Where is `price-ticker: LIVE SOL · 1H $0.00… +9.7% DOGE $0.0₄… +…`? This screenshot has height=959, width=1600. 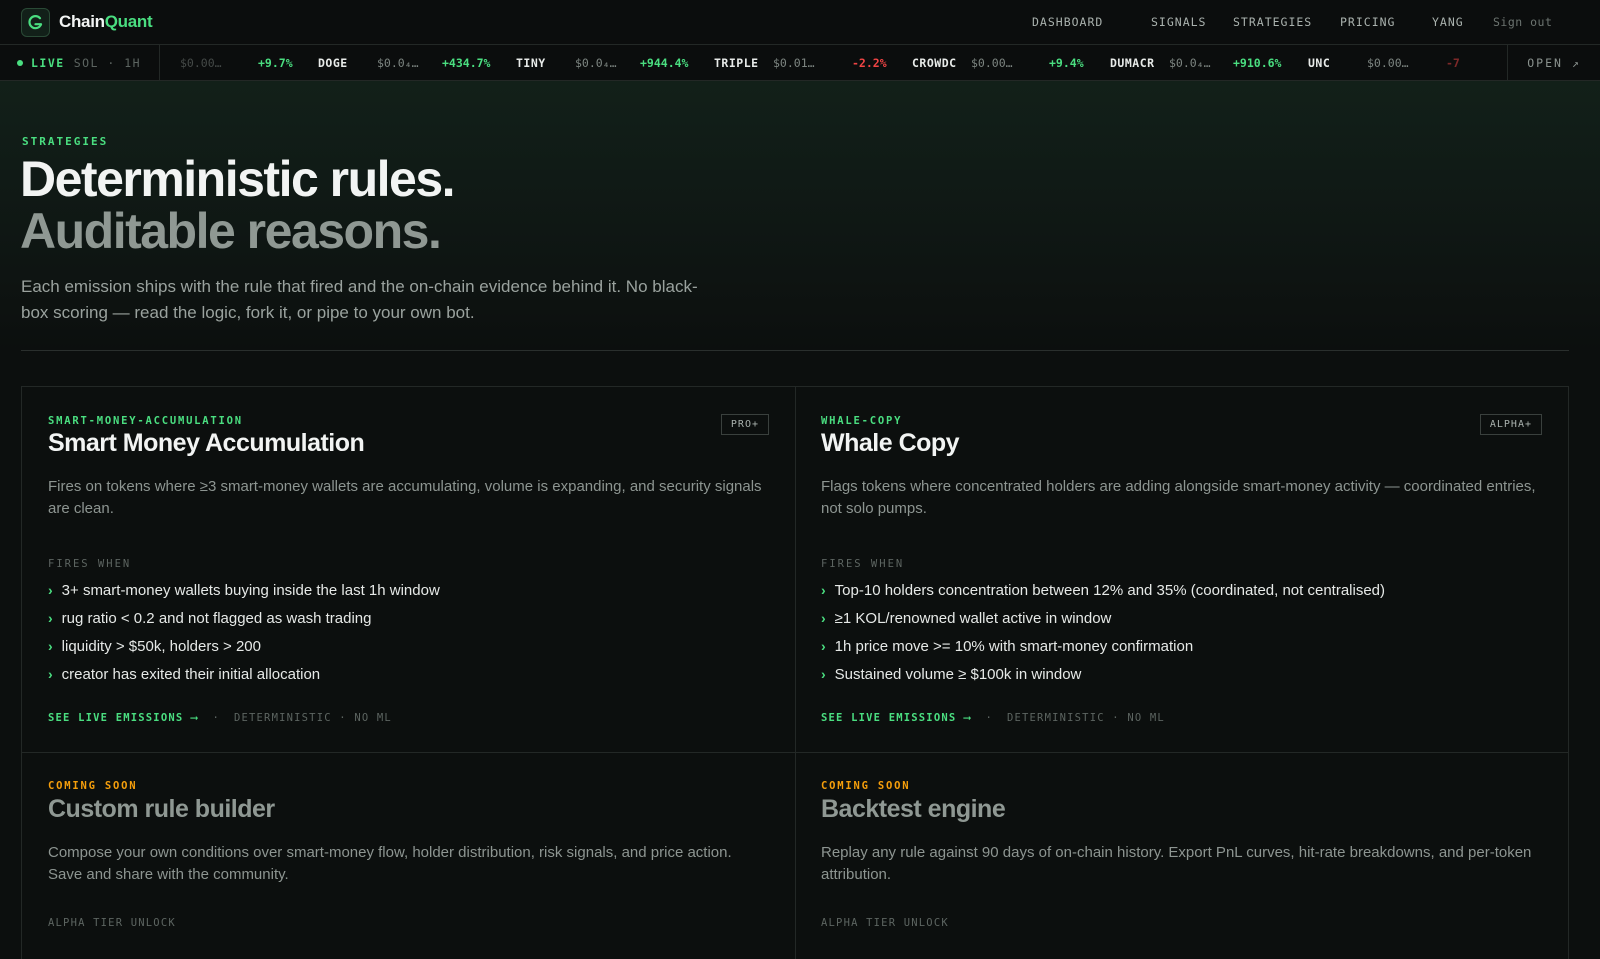 price-ticker: LIVE SOL · 1H $0.00… +9.7% DOGE $0.0₄… +… is located at coordinates (800, 62).